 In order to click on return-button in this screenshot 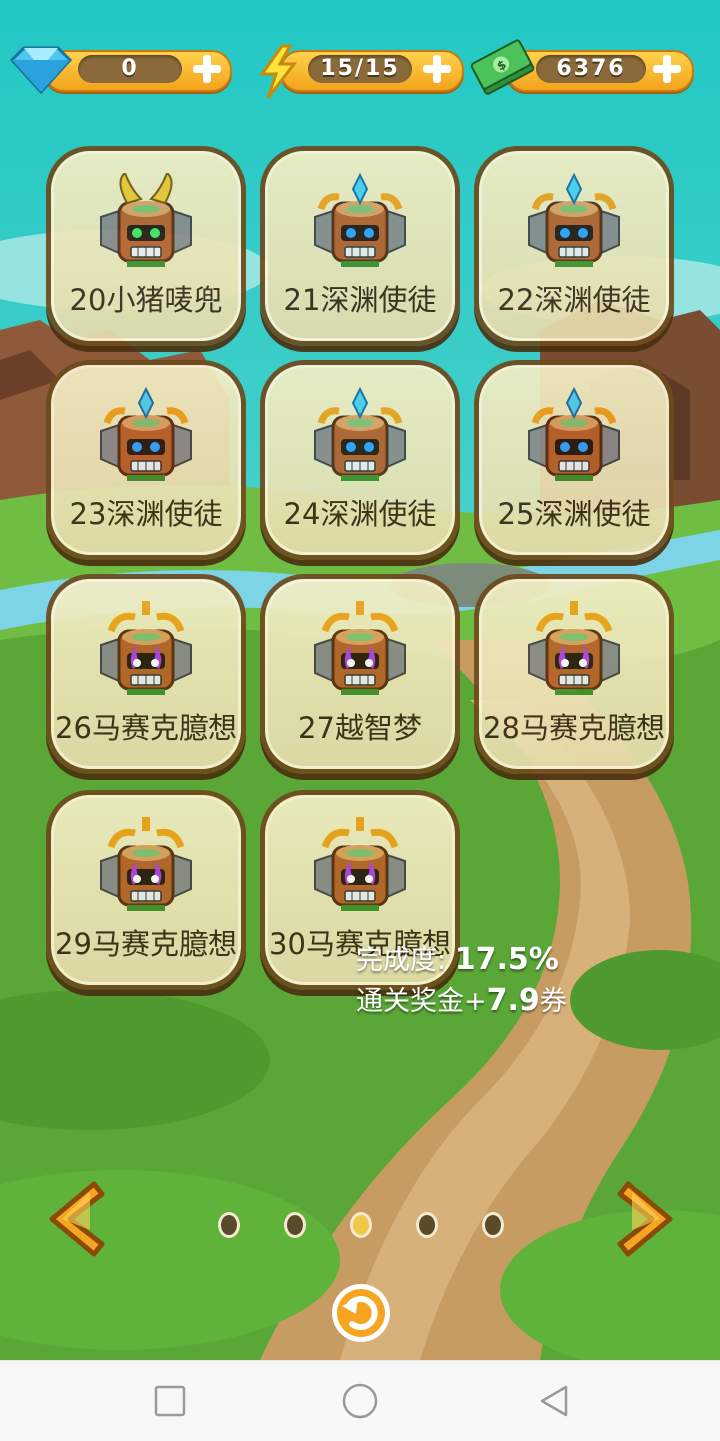, I will do `click(361, 1313)`.